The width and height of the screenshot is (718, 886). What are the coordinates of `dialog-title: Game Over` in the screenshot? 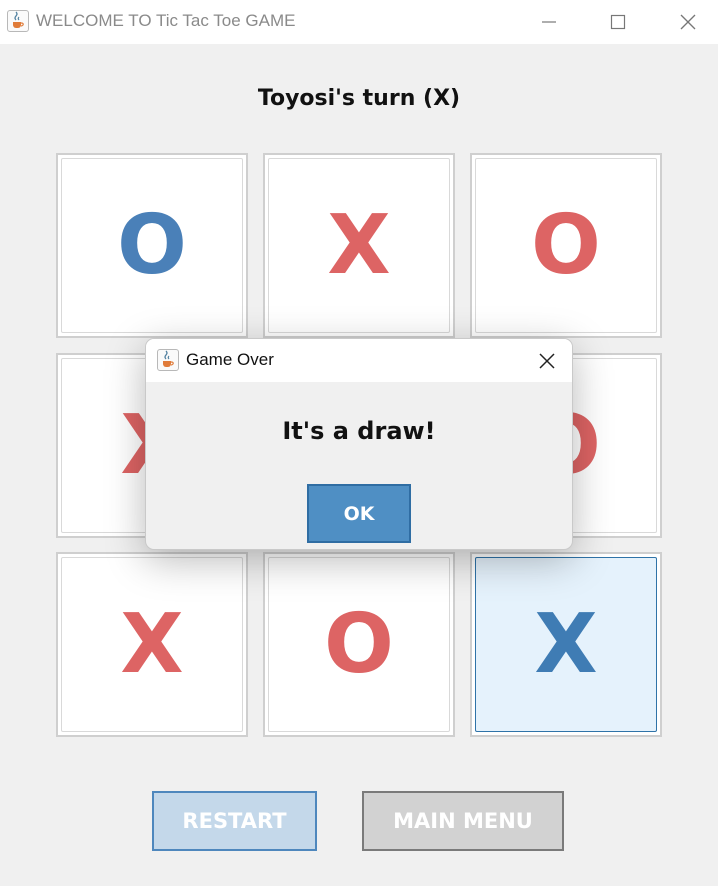 It's located at (230, 359).